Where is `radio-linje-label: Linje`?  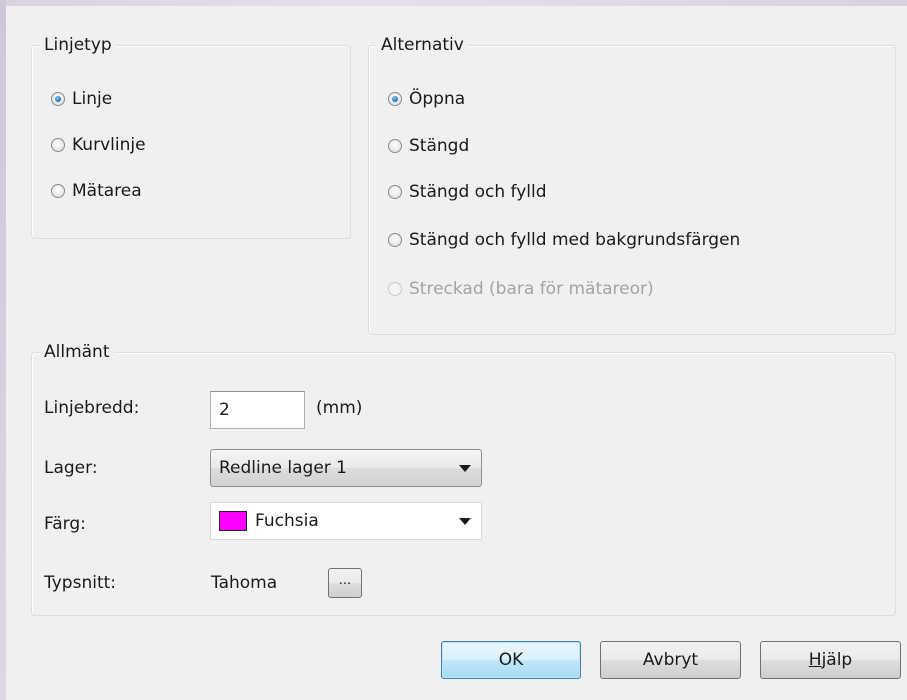
radio-linje-label: Linje is located at coordinates (92, 99).